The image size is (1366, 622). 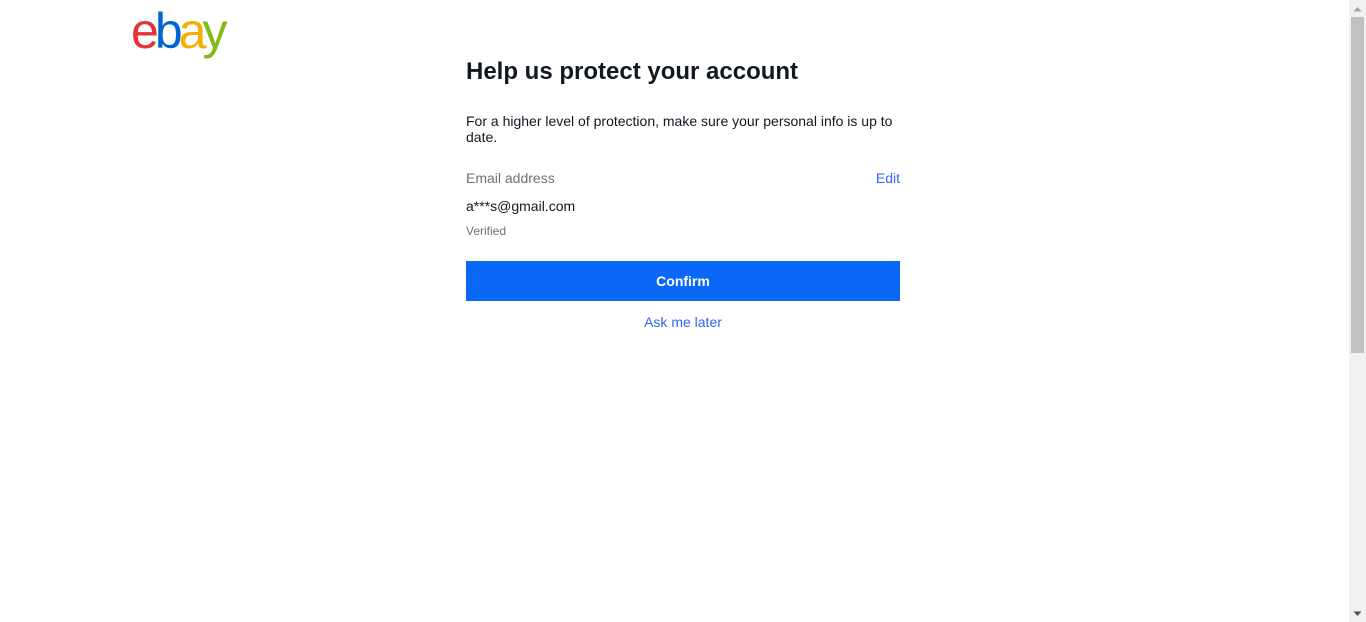 What do you see at coordinates (1357, 8) in the screenshot?
I see `scroll-up-arrow-icon` at bounding box center [1357, 8].